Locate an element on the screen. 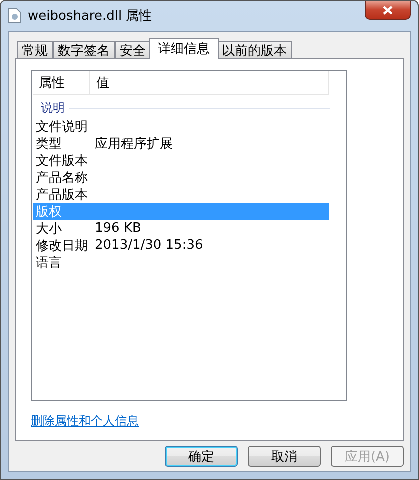 The image size is (419, 480). property-name: 文件说明 is located at coordinates (62, 127).